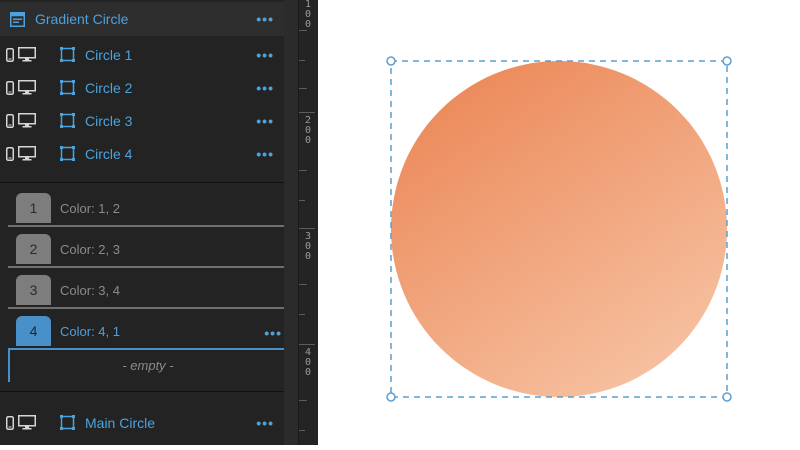 Image resolution: width=800 pixels, height=450 pixels. I want to click on layer-group-header: Gradient Circle •••, so click(142, 19).